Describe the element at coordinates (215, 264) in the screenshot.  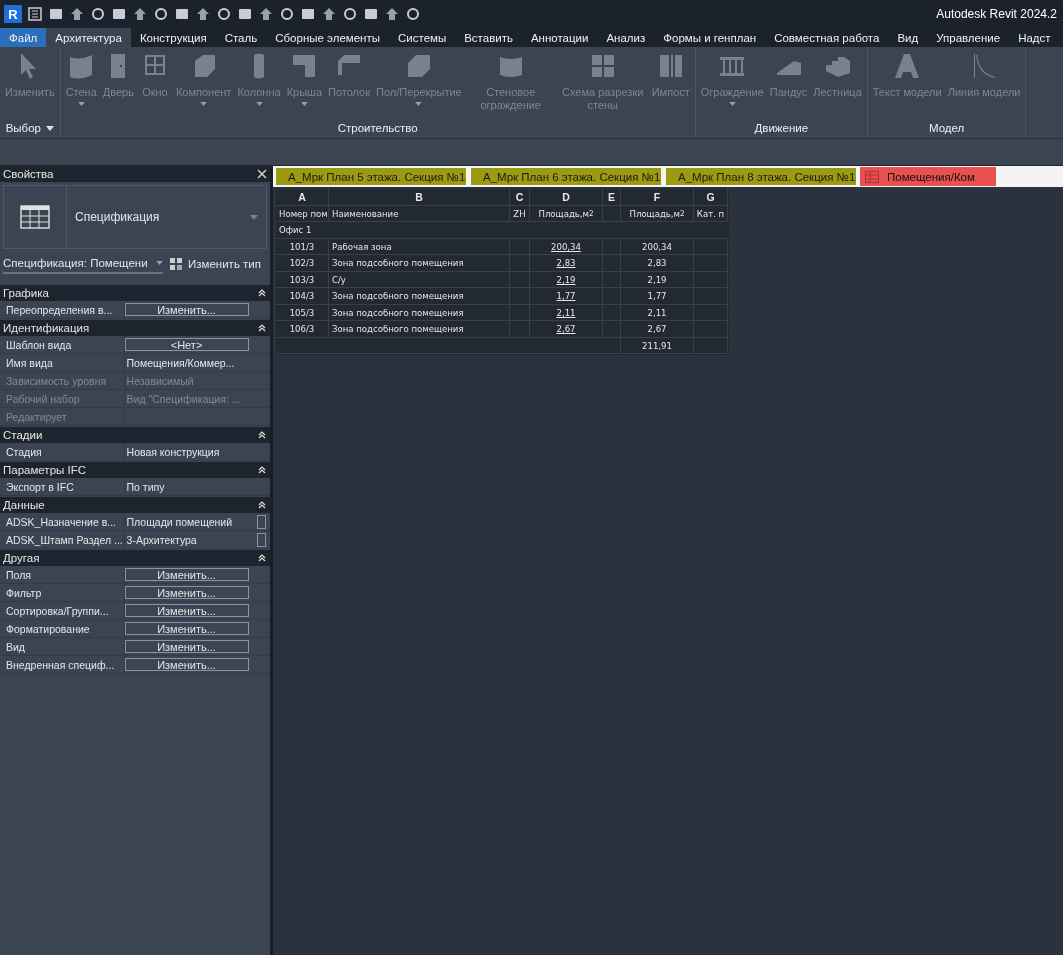
I see `edit-type-button: Изменить тип` at that location.